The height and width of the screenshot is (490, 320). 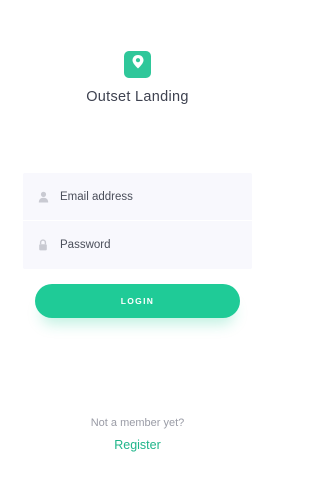 I want to click on email-input, so click(x=152, y=196).